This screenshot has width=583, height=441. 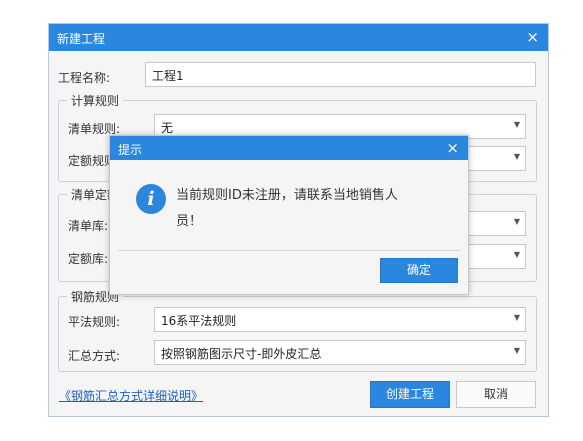 What do you see at coordinates (84, 78) in the screenshot?
I see `project-name-label: 工程名称:` at bounding box center [84, 78].